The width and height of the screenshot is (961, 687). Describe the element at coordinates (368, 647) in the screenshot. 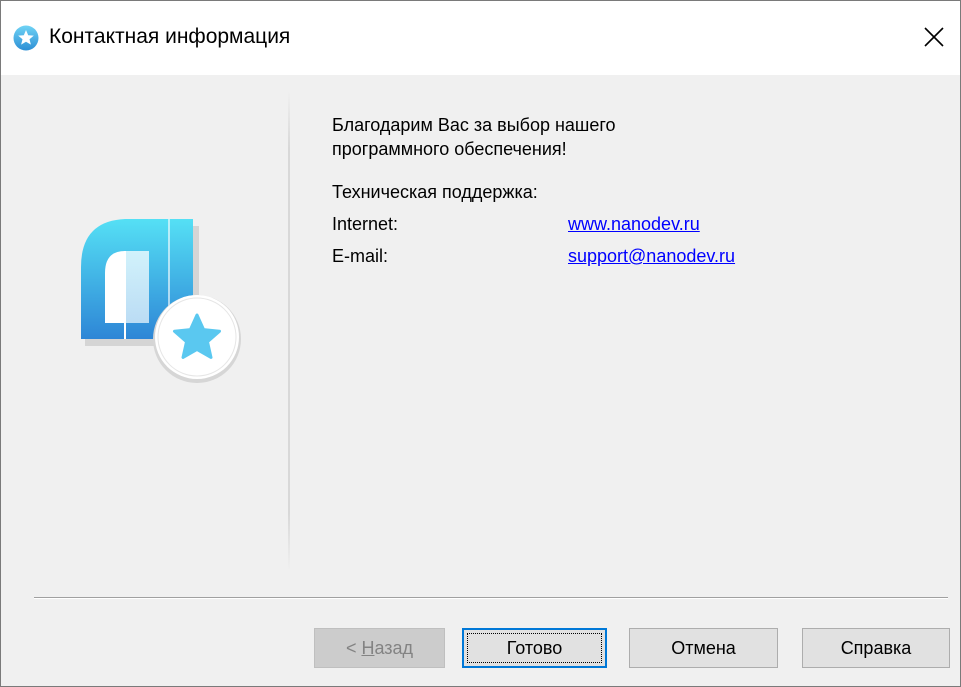

I see `back-button-hotkey: Н` at that location.